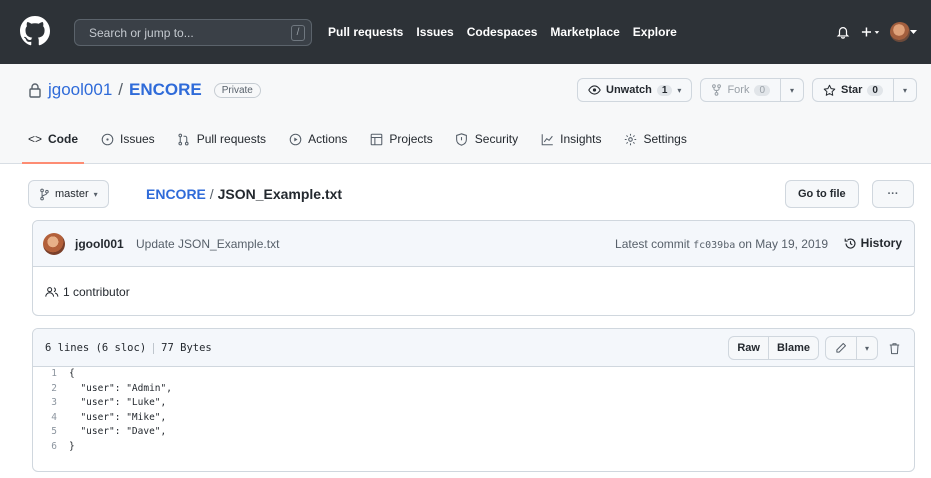  Describe the element at coordinates (107, 139) in the screenshot. I see `issue-icon` at that location.